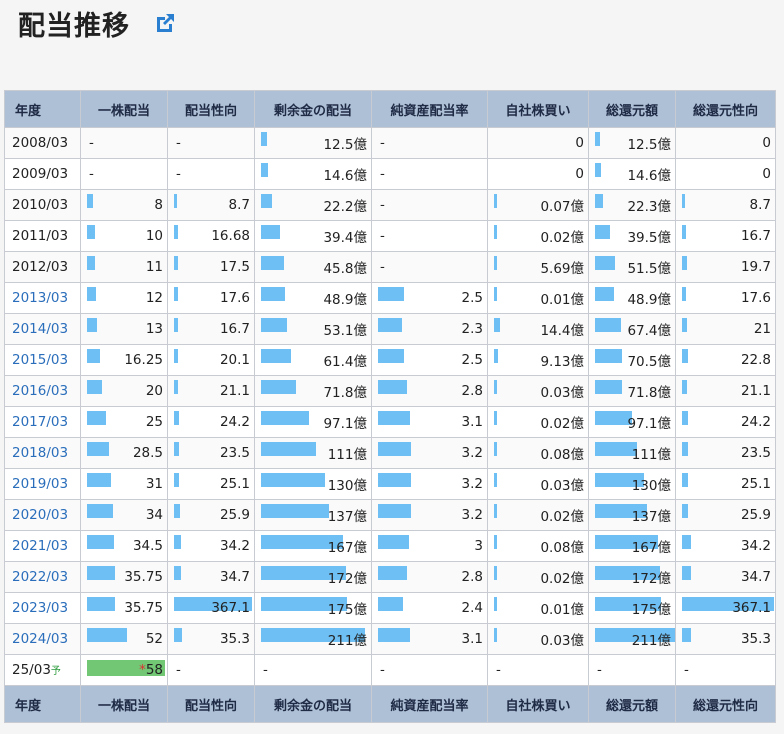  What do you see at coordinates (725, 298) in the screenshot?
I see `cell-total_ratio: 17.6` at bounding box center [725, 298].